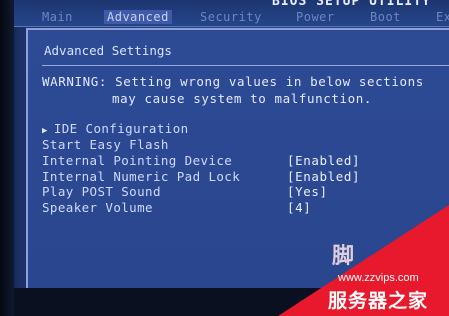 This screenshot has width=449, height=316. What do you see at coordinates (343, 256) in the screenshot?
I see `watermark-partial-glyph: 脚` at bounding box center [343, 256].